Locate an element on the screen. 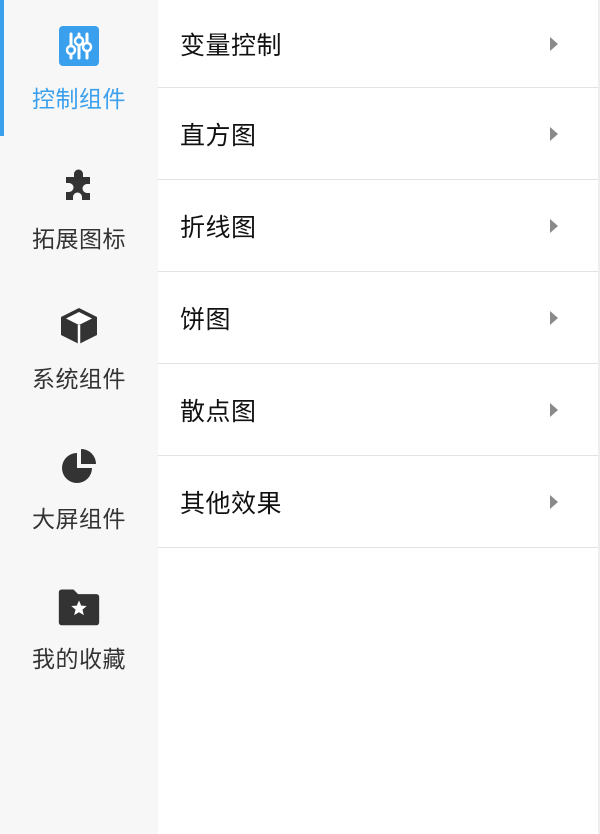 This screenshot has width=600, height=834. list-item-label: 其他效果 is located at coordinates (231, 503).